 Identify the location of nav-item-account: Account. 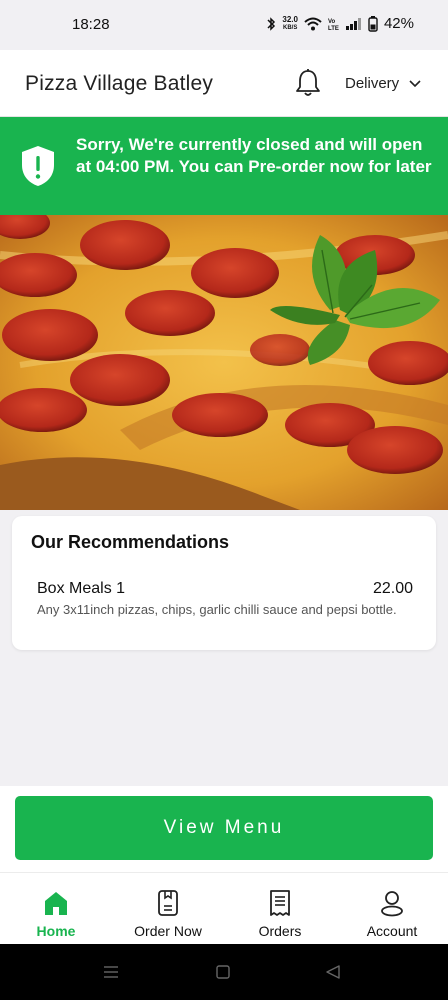
(392, 908).